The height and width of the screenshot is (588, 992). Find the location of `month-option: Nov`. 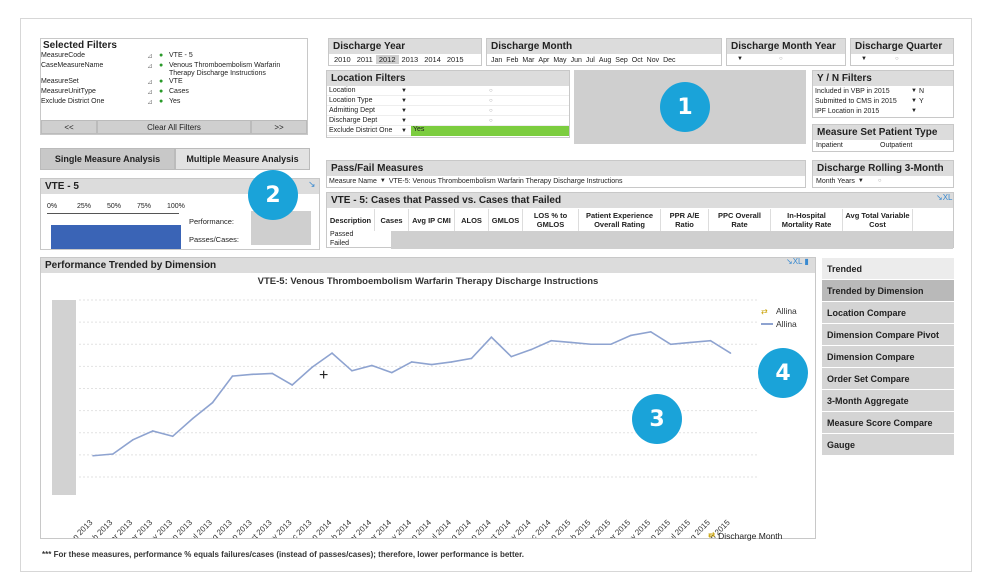

month-option: Nov is located at coordinates (653, 60).